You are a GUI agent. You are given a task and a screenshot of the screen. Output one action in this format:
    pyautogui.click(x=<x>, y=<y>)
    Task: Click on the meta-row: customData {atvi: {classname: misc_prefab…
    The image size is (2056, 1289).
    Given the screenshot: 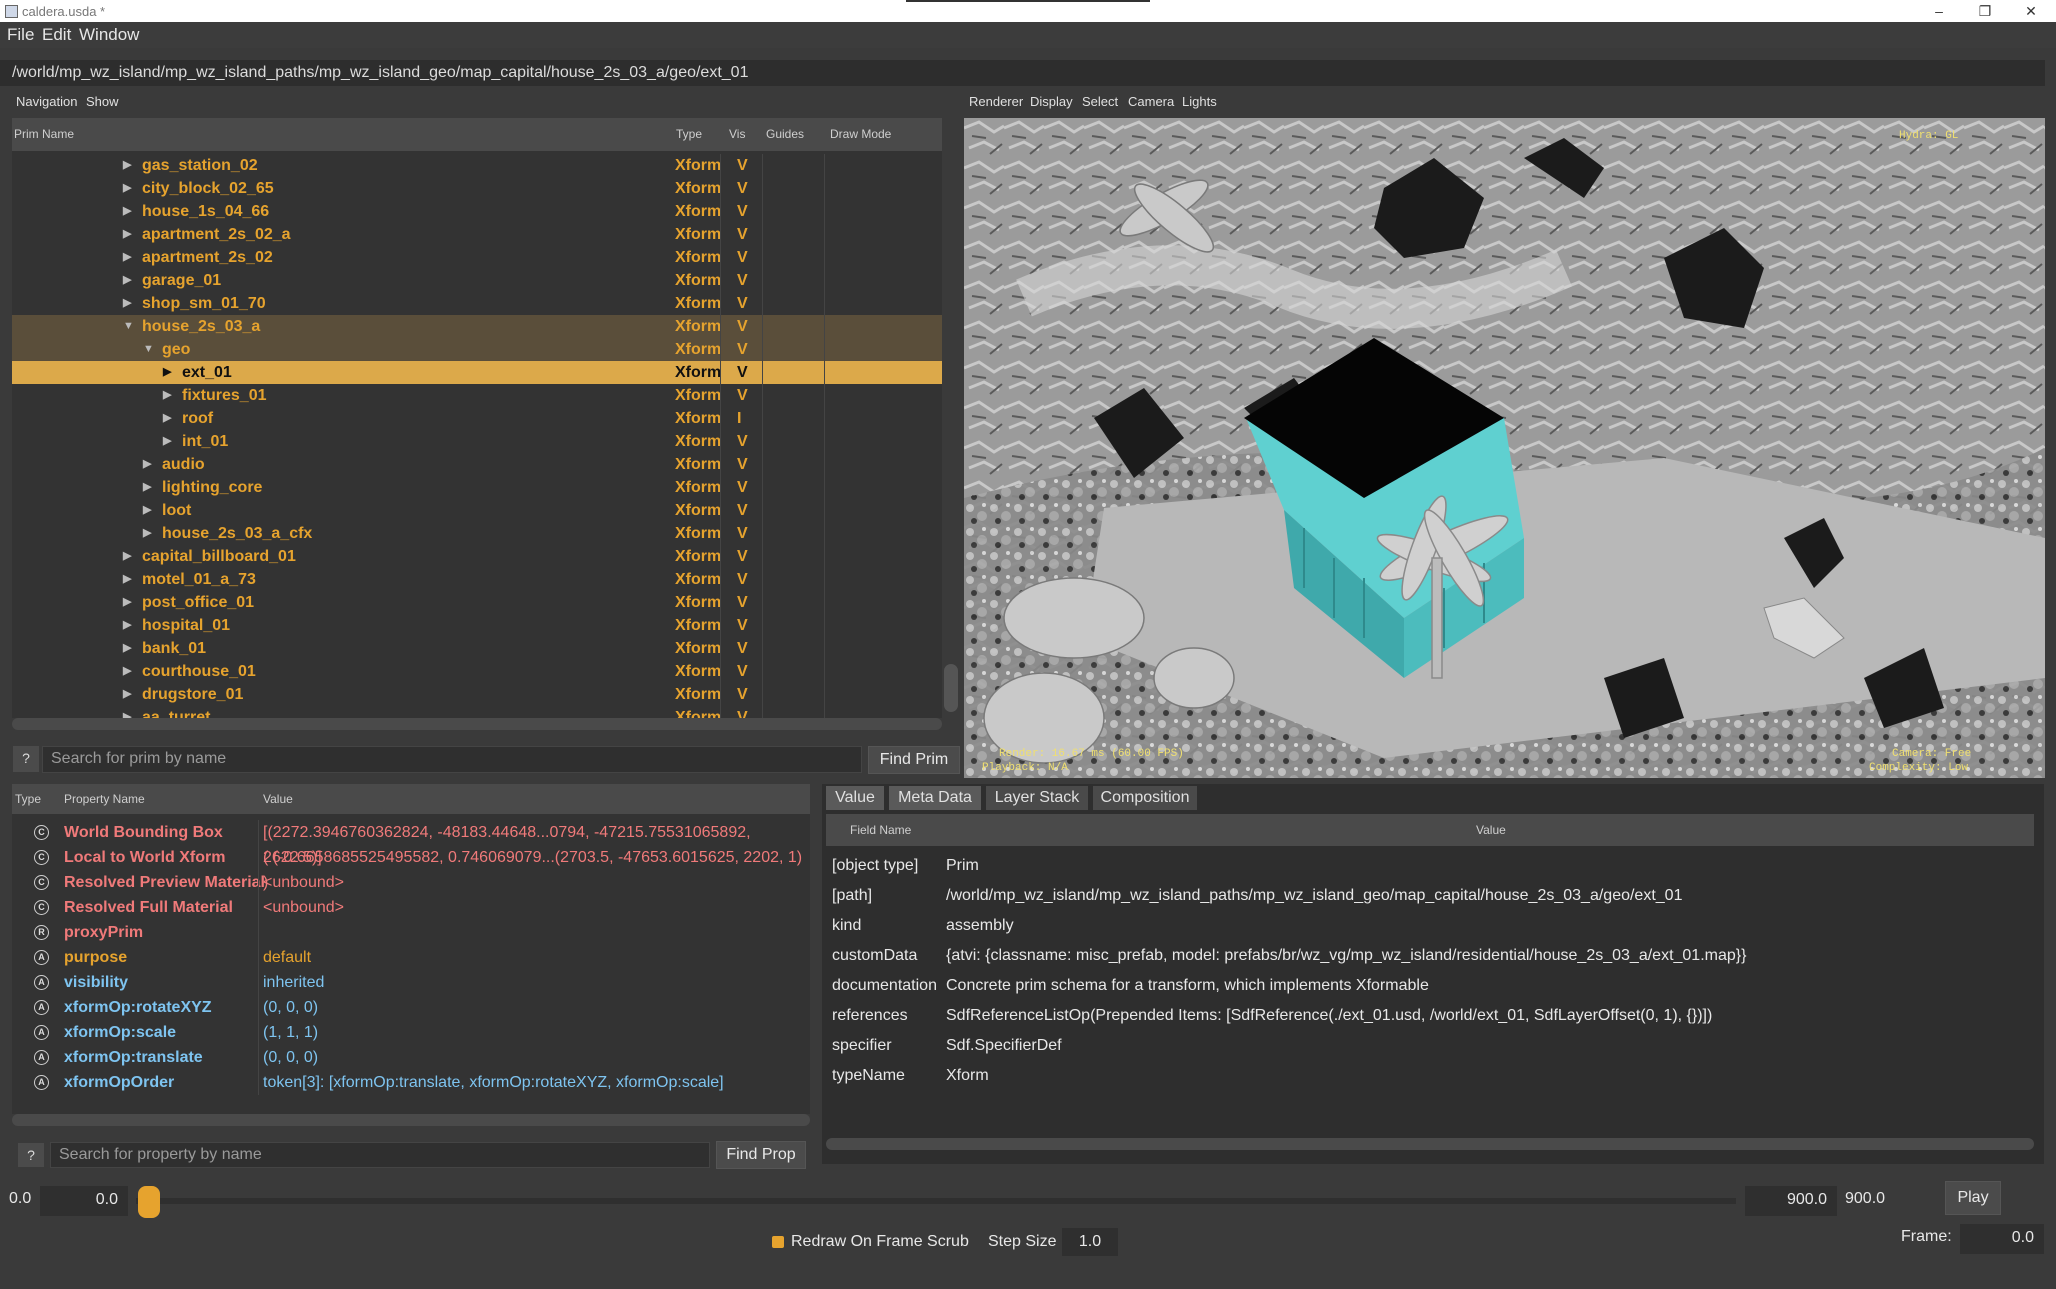 What is the action you would take?
    pyautogui.click(x=1426, y=956)
    